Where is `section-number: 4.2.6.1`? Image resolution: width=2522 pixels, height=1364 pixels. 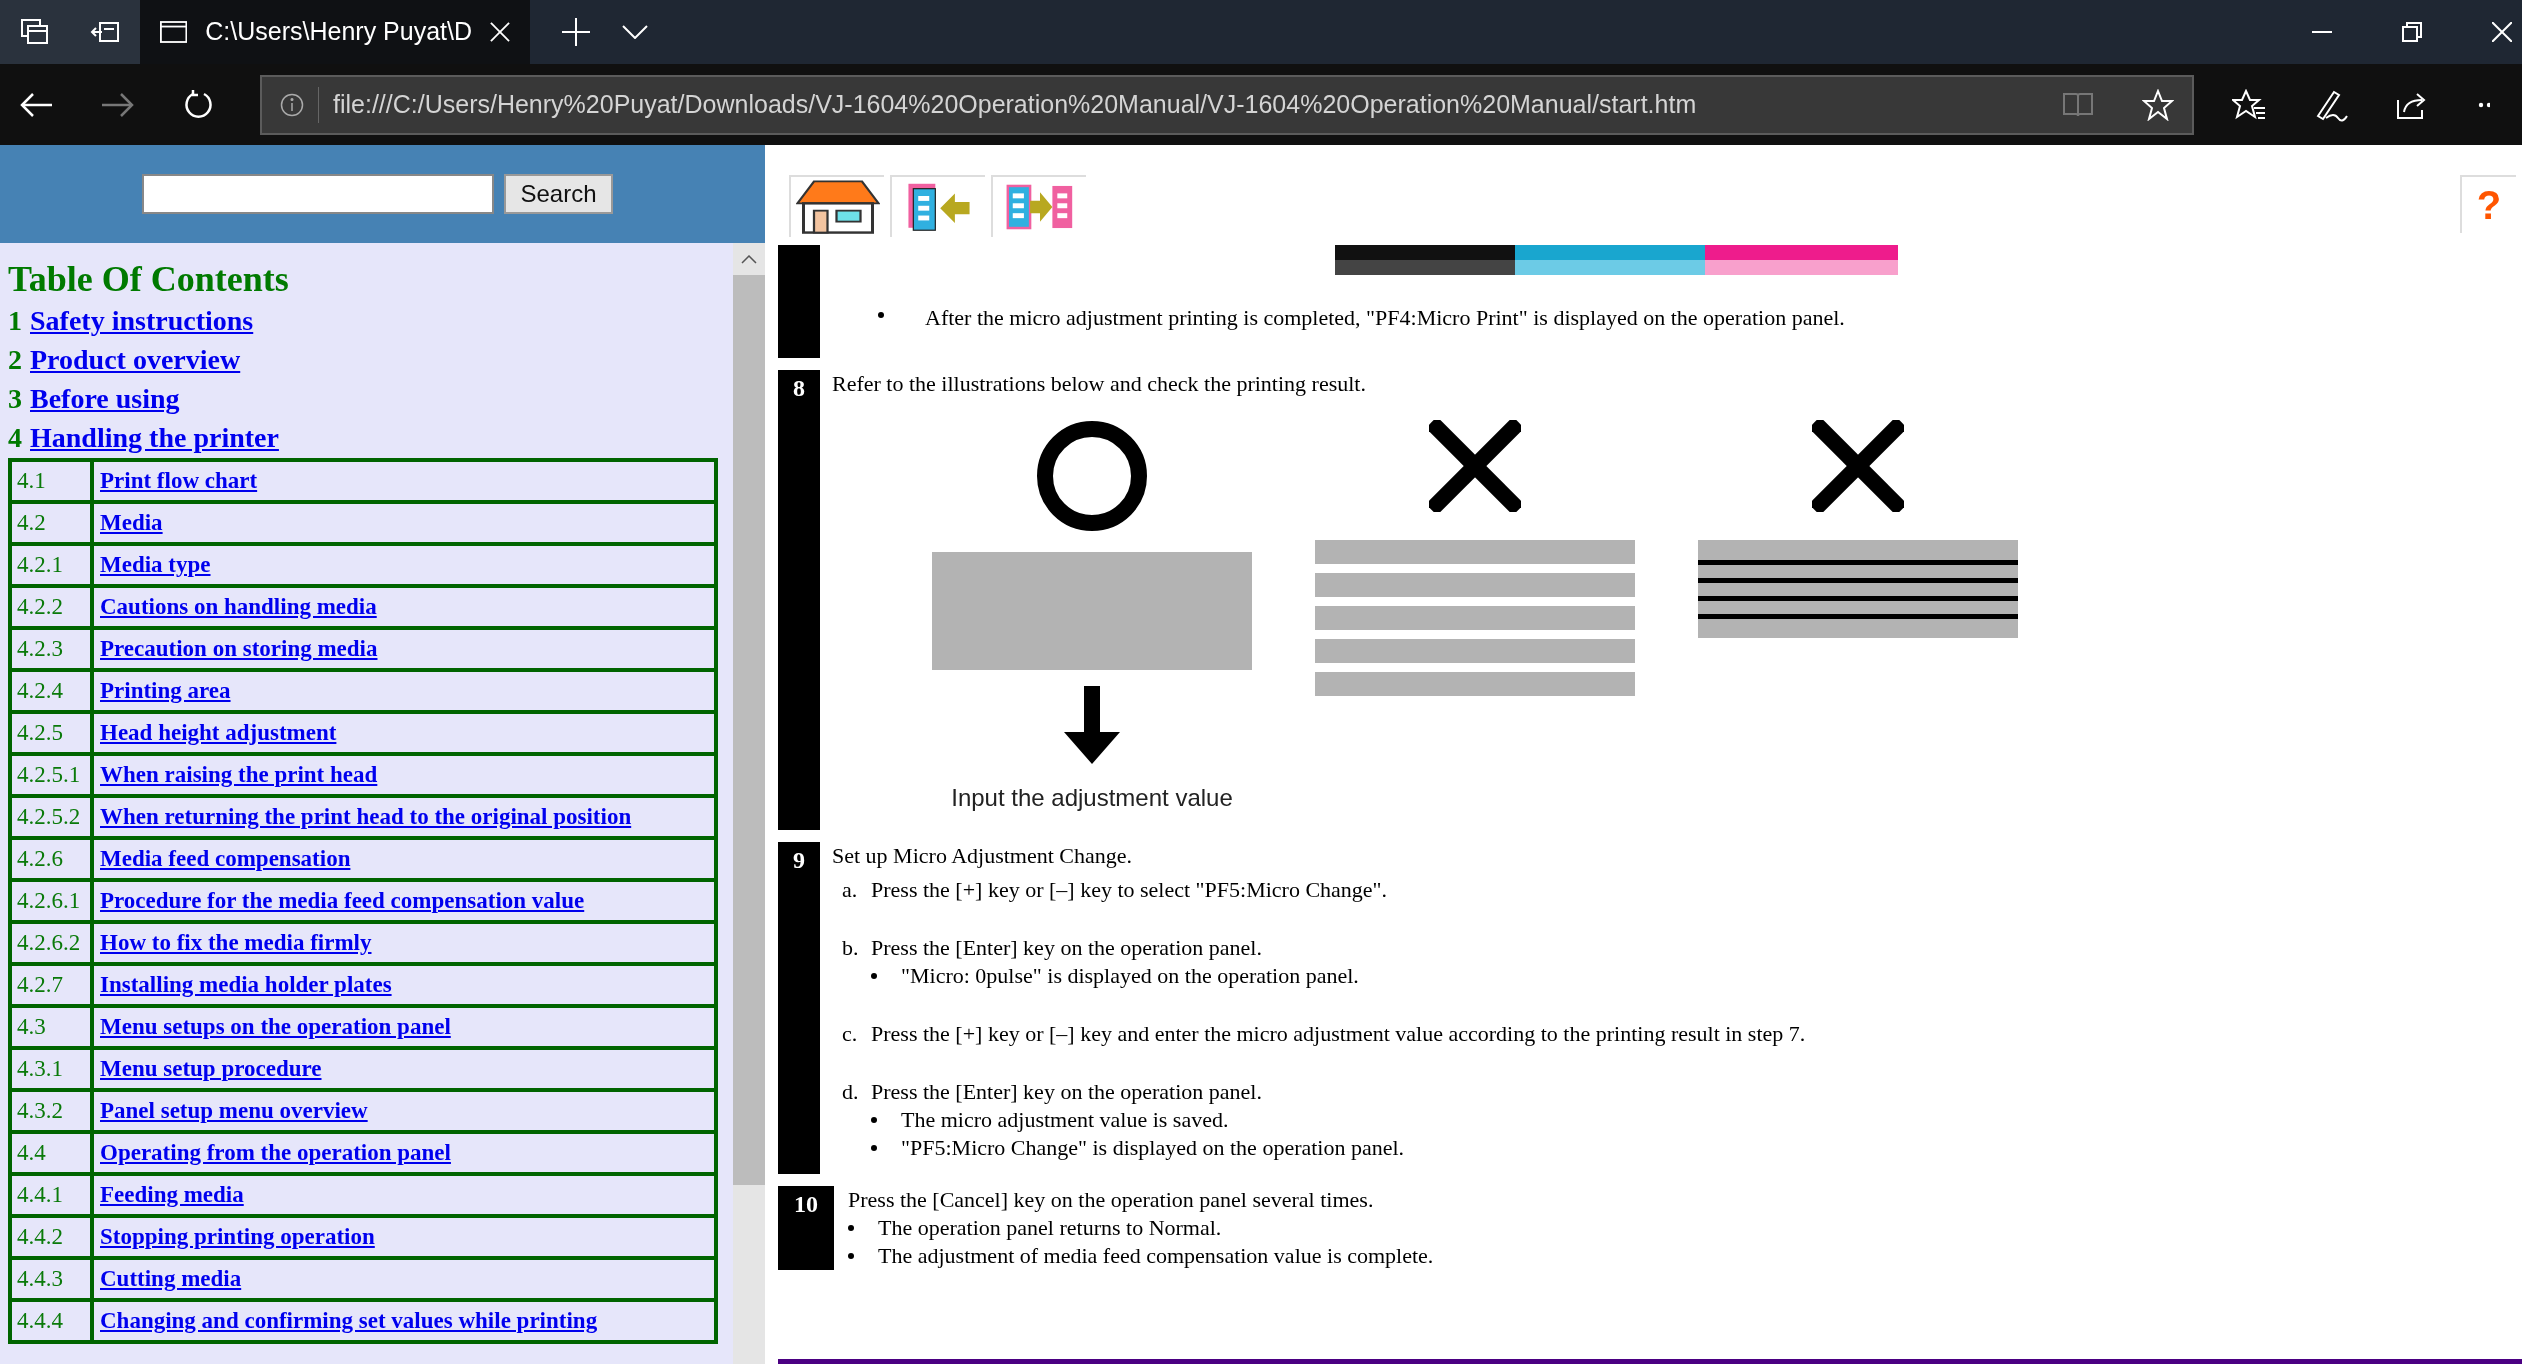
section-number: 4.2.6.1 is located at coordinates (49, 900).